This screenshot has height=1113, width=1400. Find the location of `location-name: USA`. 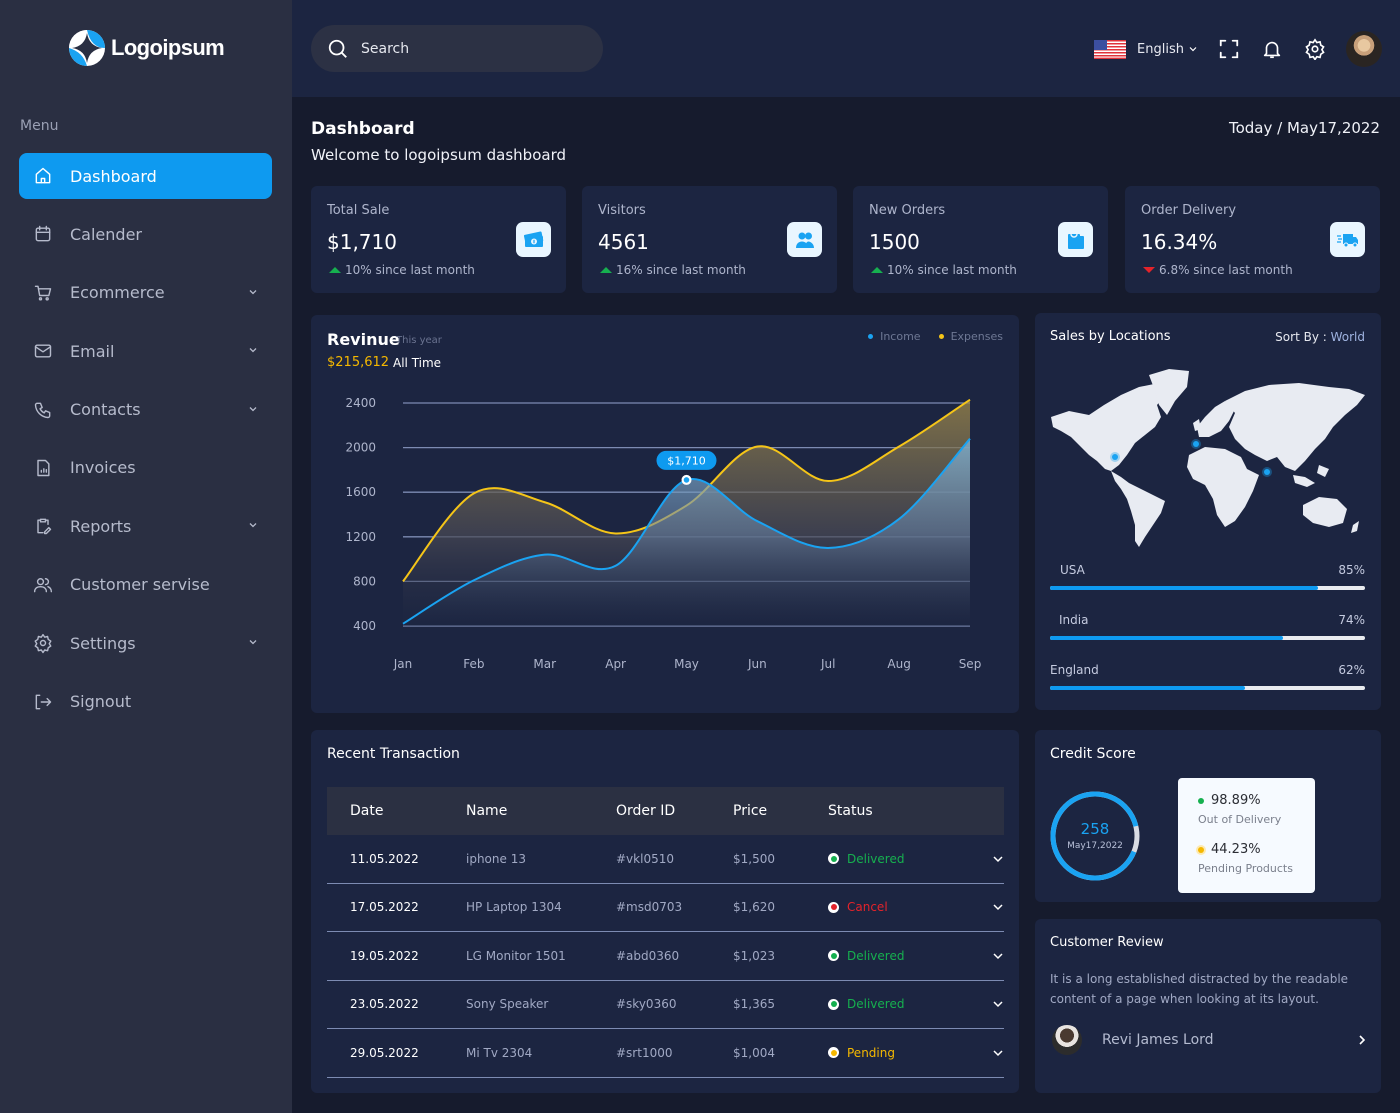

location-name: USA is located at coordinates (1072, 570).